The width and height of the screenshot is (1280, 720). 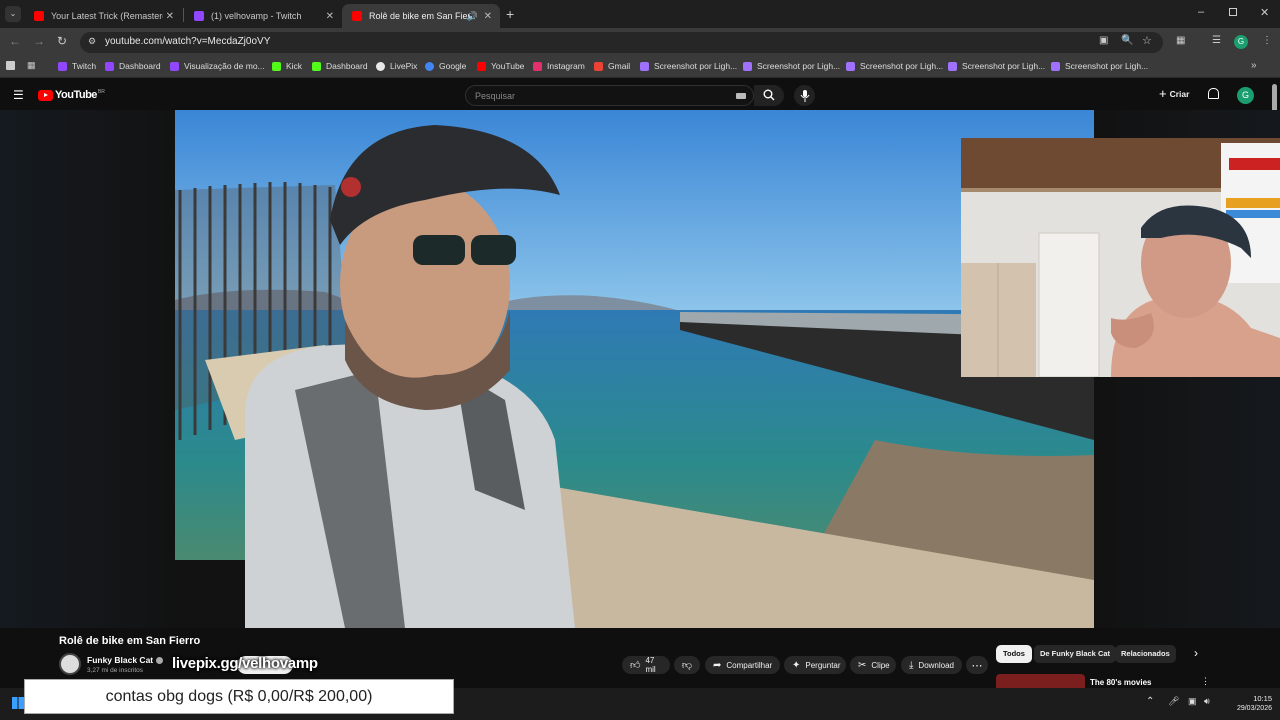 I want to click on bookmark-google: Google, so click(x=445, y=66).